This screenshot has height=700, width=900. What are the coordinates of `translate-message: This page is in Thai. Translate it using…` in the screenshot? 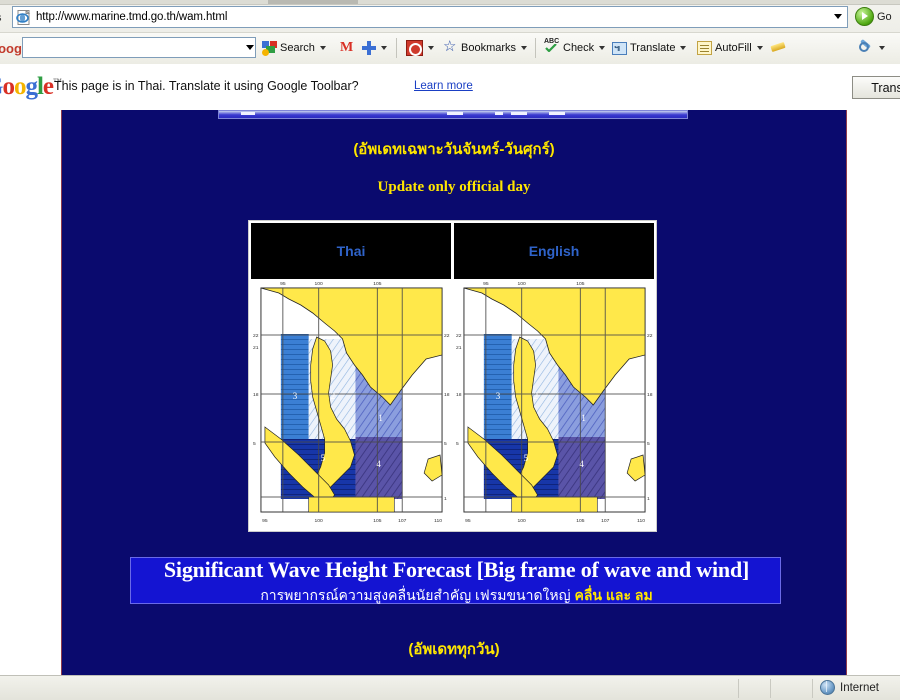 It's located at (206, 86).